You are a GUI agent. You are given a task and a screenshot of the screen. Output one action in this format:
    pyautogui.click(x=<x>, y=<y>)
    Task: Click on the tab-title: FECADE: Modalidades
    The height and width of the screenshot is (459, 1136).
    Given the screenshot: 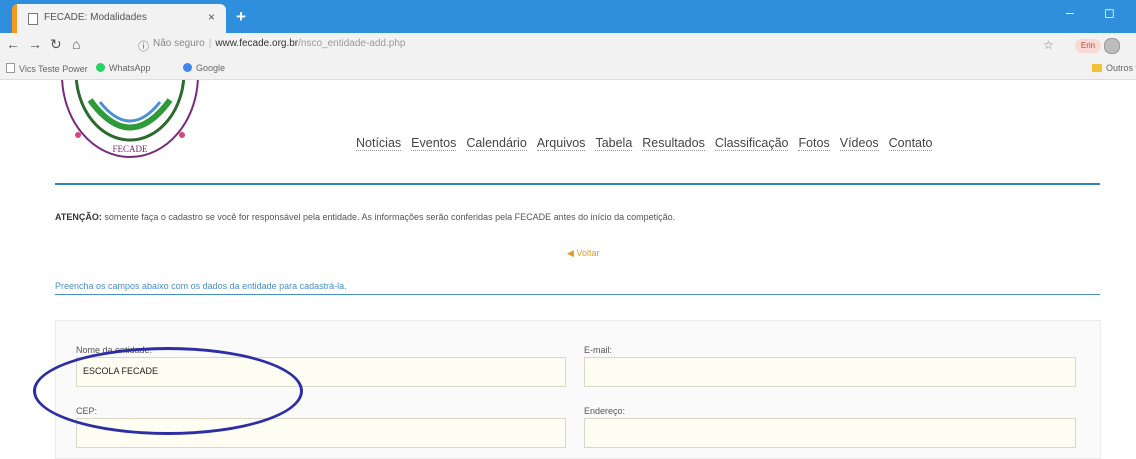 What is the action you would take?
    pyautogui.click(x=95, y=17)
    